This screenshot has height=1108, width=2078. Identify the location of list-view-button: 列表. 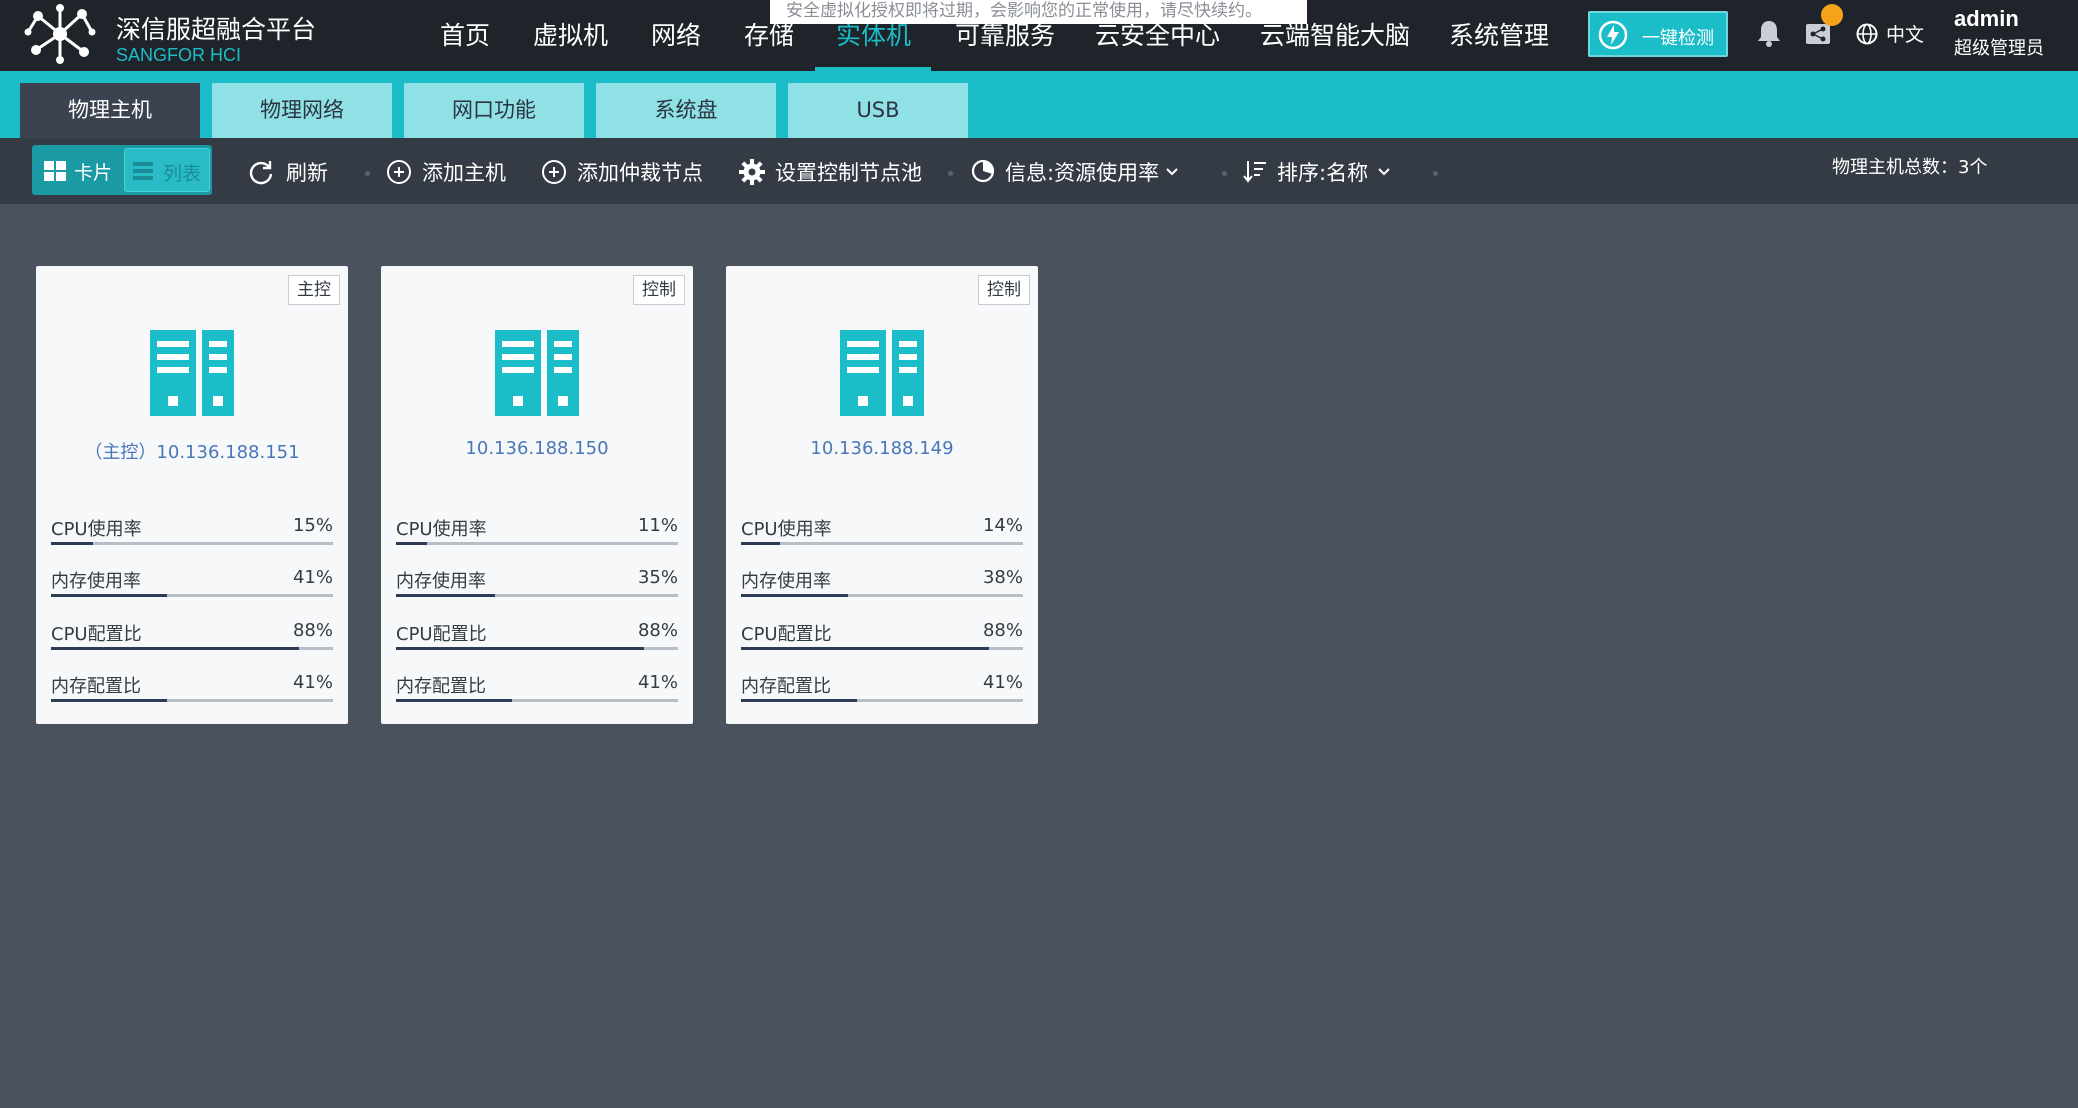
(167, 170).